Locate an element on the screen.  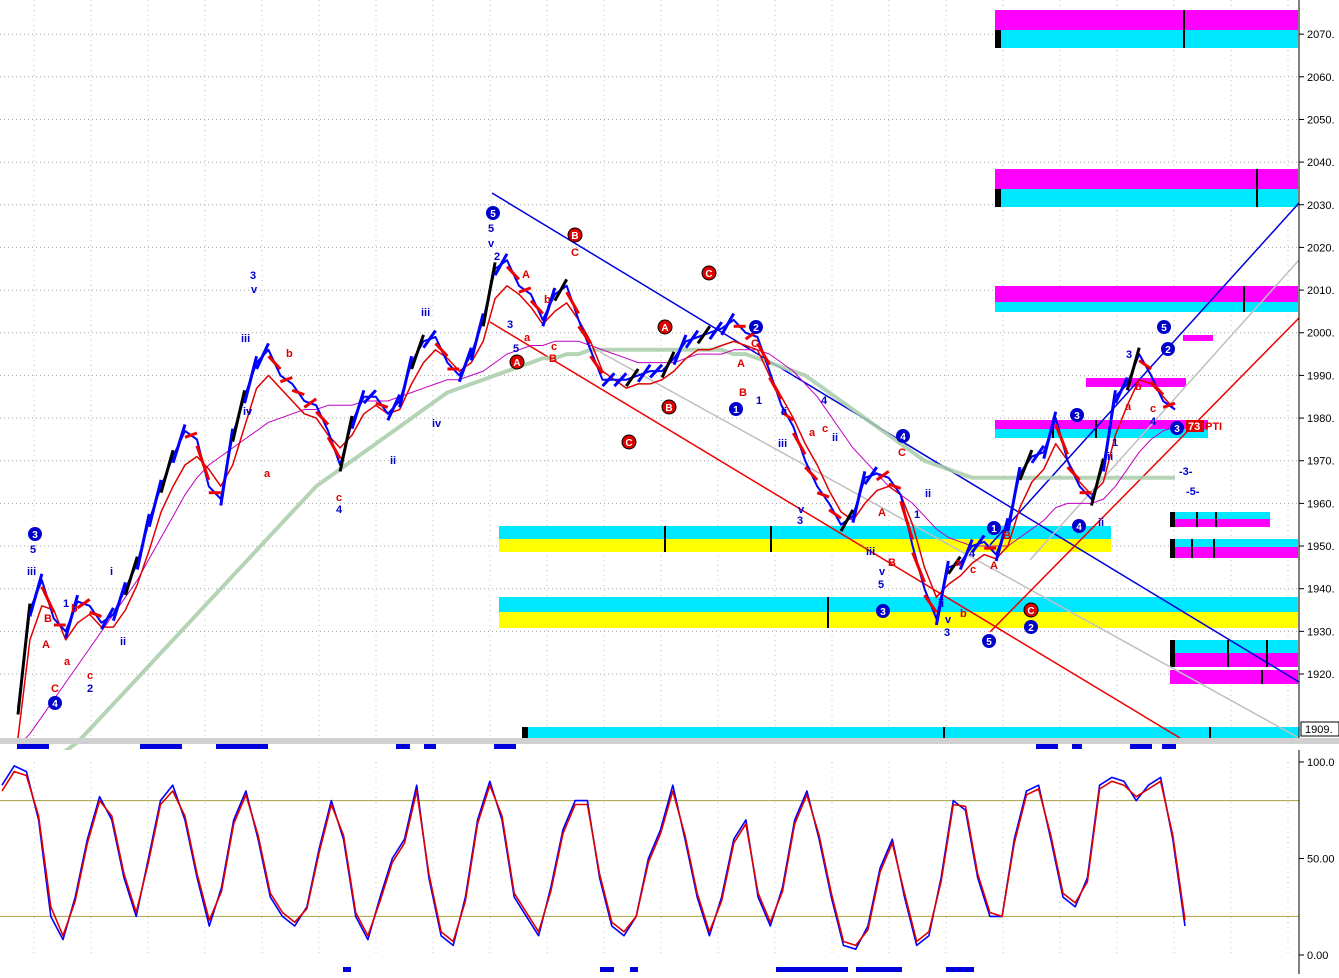
price-tick-label: 2020. is located at coordinates (1321, 248).